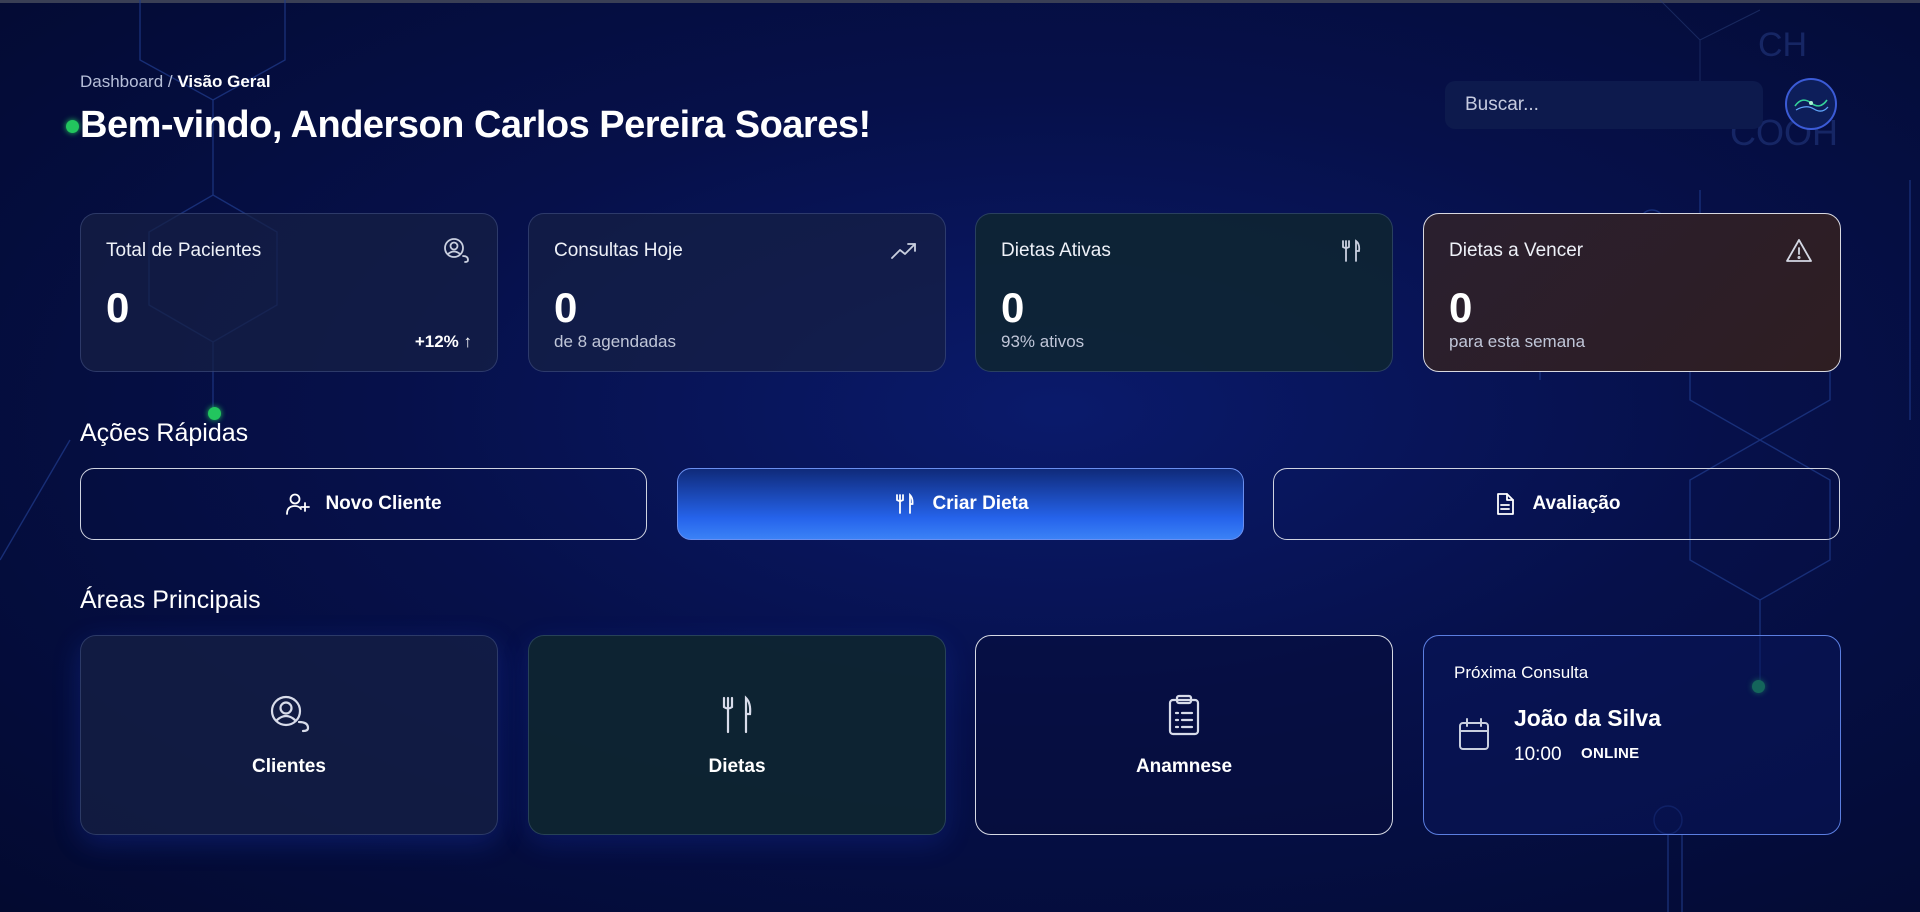 Image resolution: width=1920 pixels, height=912 pixels. I want to click on stat-label: Dietas a Vencer, so click(1516, 250).